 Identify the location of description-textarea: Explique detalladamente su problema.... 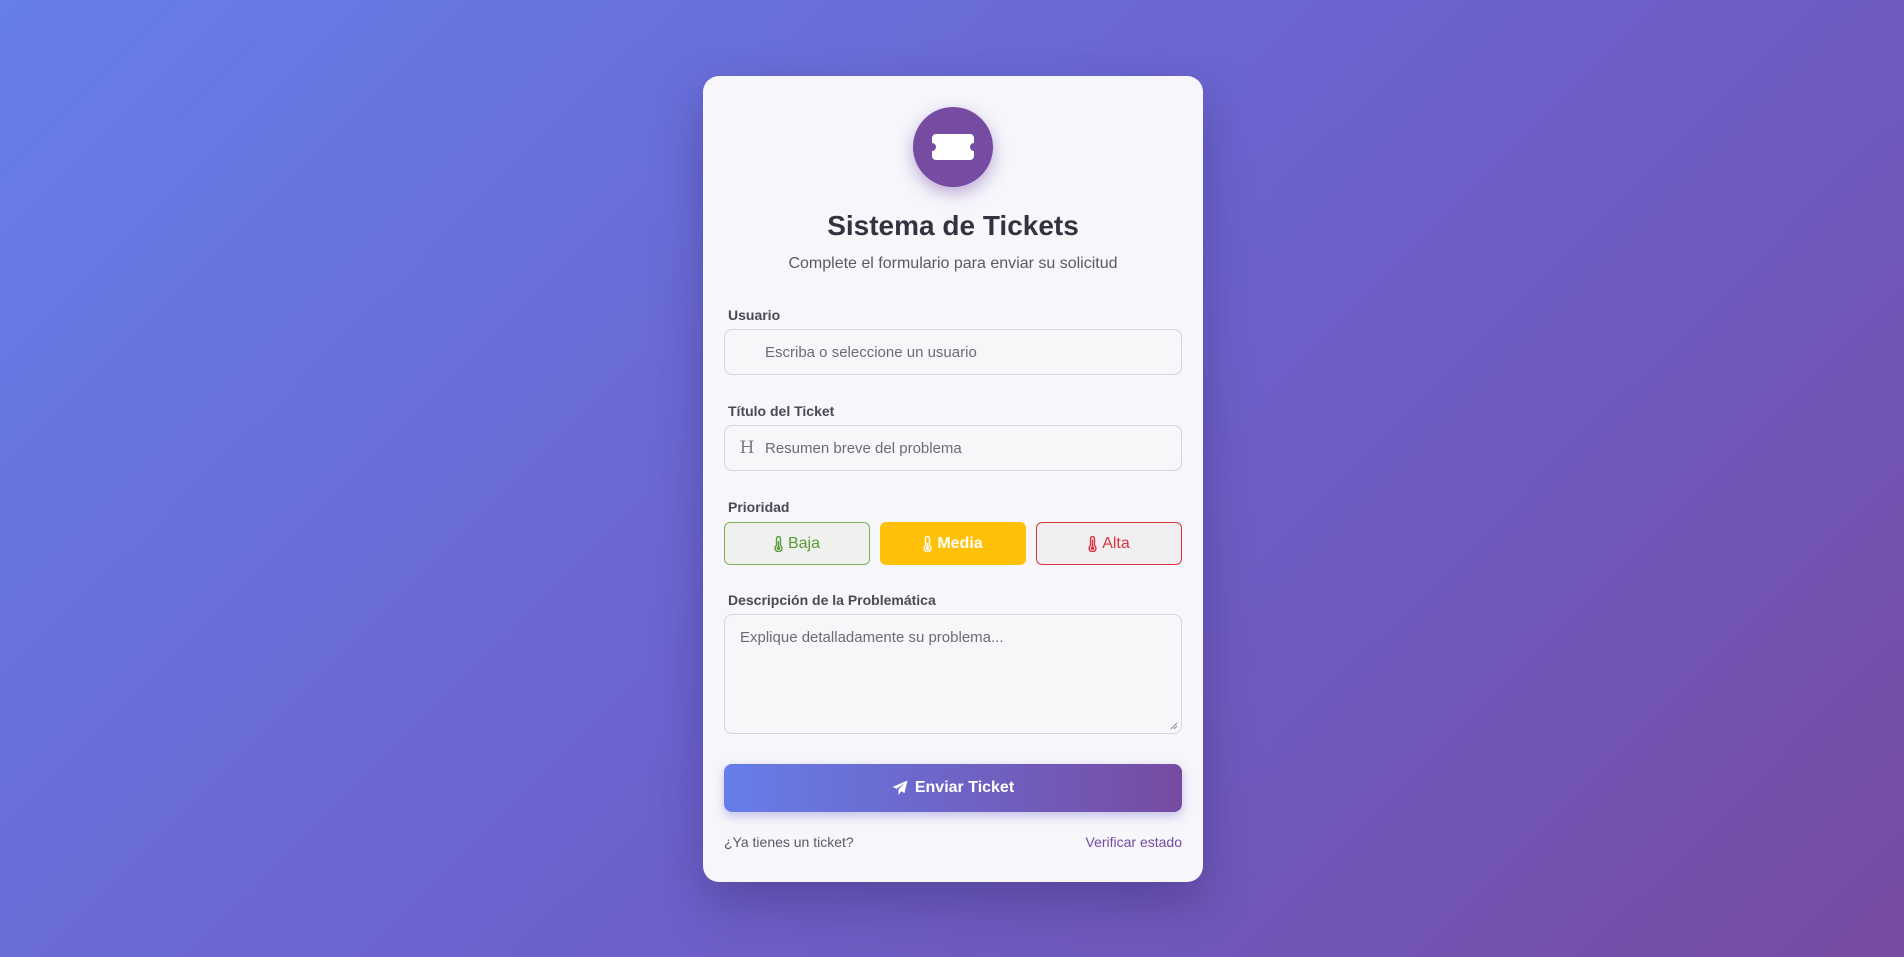
(953, 674).